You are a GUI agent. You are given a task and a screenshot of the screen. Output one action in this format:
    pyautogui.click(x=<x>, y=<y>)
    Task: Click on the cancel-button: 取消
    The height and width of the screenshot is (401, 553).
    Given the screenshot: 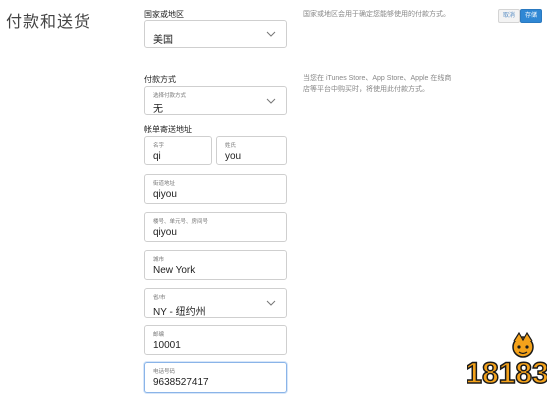 What is the action you would take?
    pyautogui.click(x=509, y=16)
    